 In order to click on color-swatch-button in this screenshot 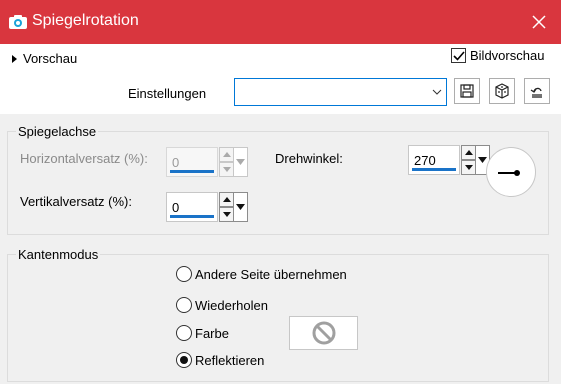, I will do `click(323, 333)`.